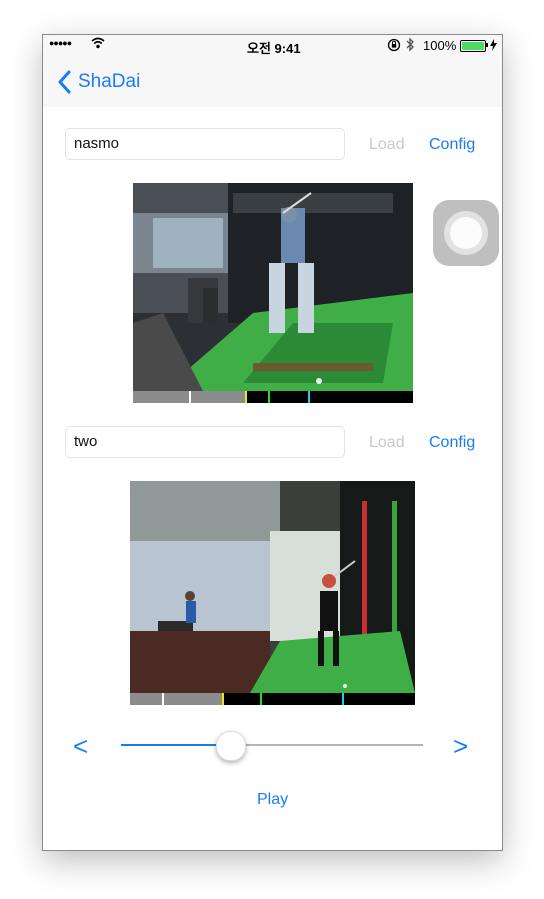  What do you see at coordinates (387, 145) in the screenshot?
I see `load-button-1: Load` at bounding box center [387, 145].